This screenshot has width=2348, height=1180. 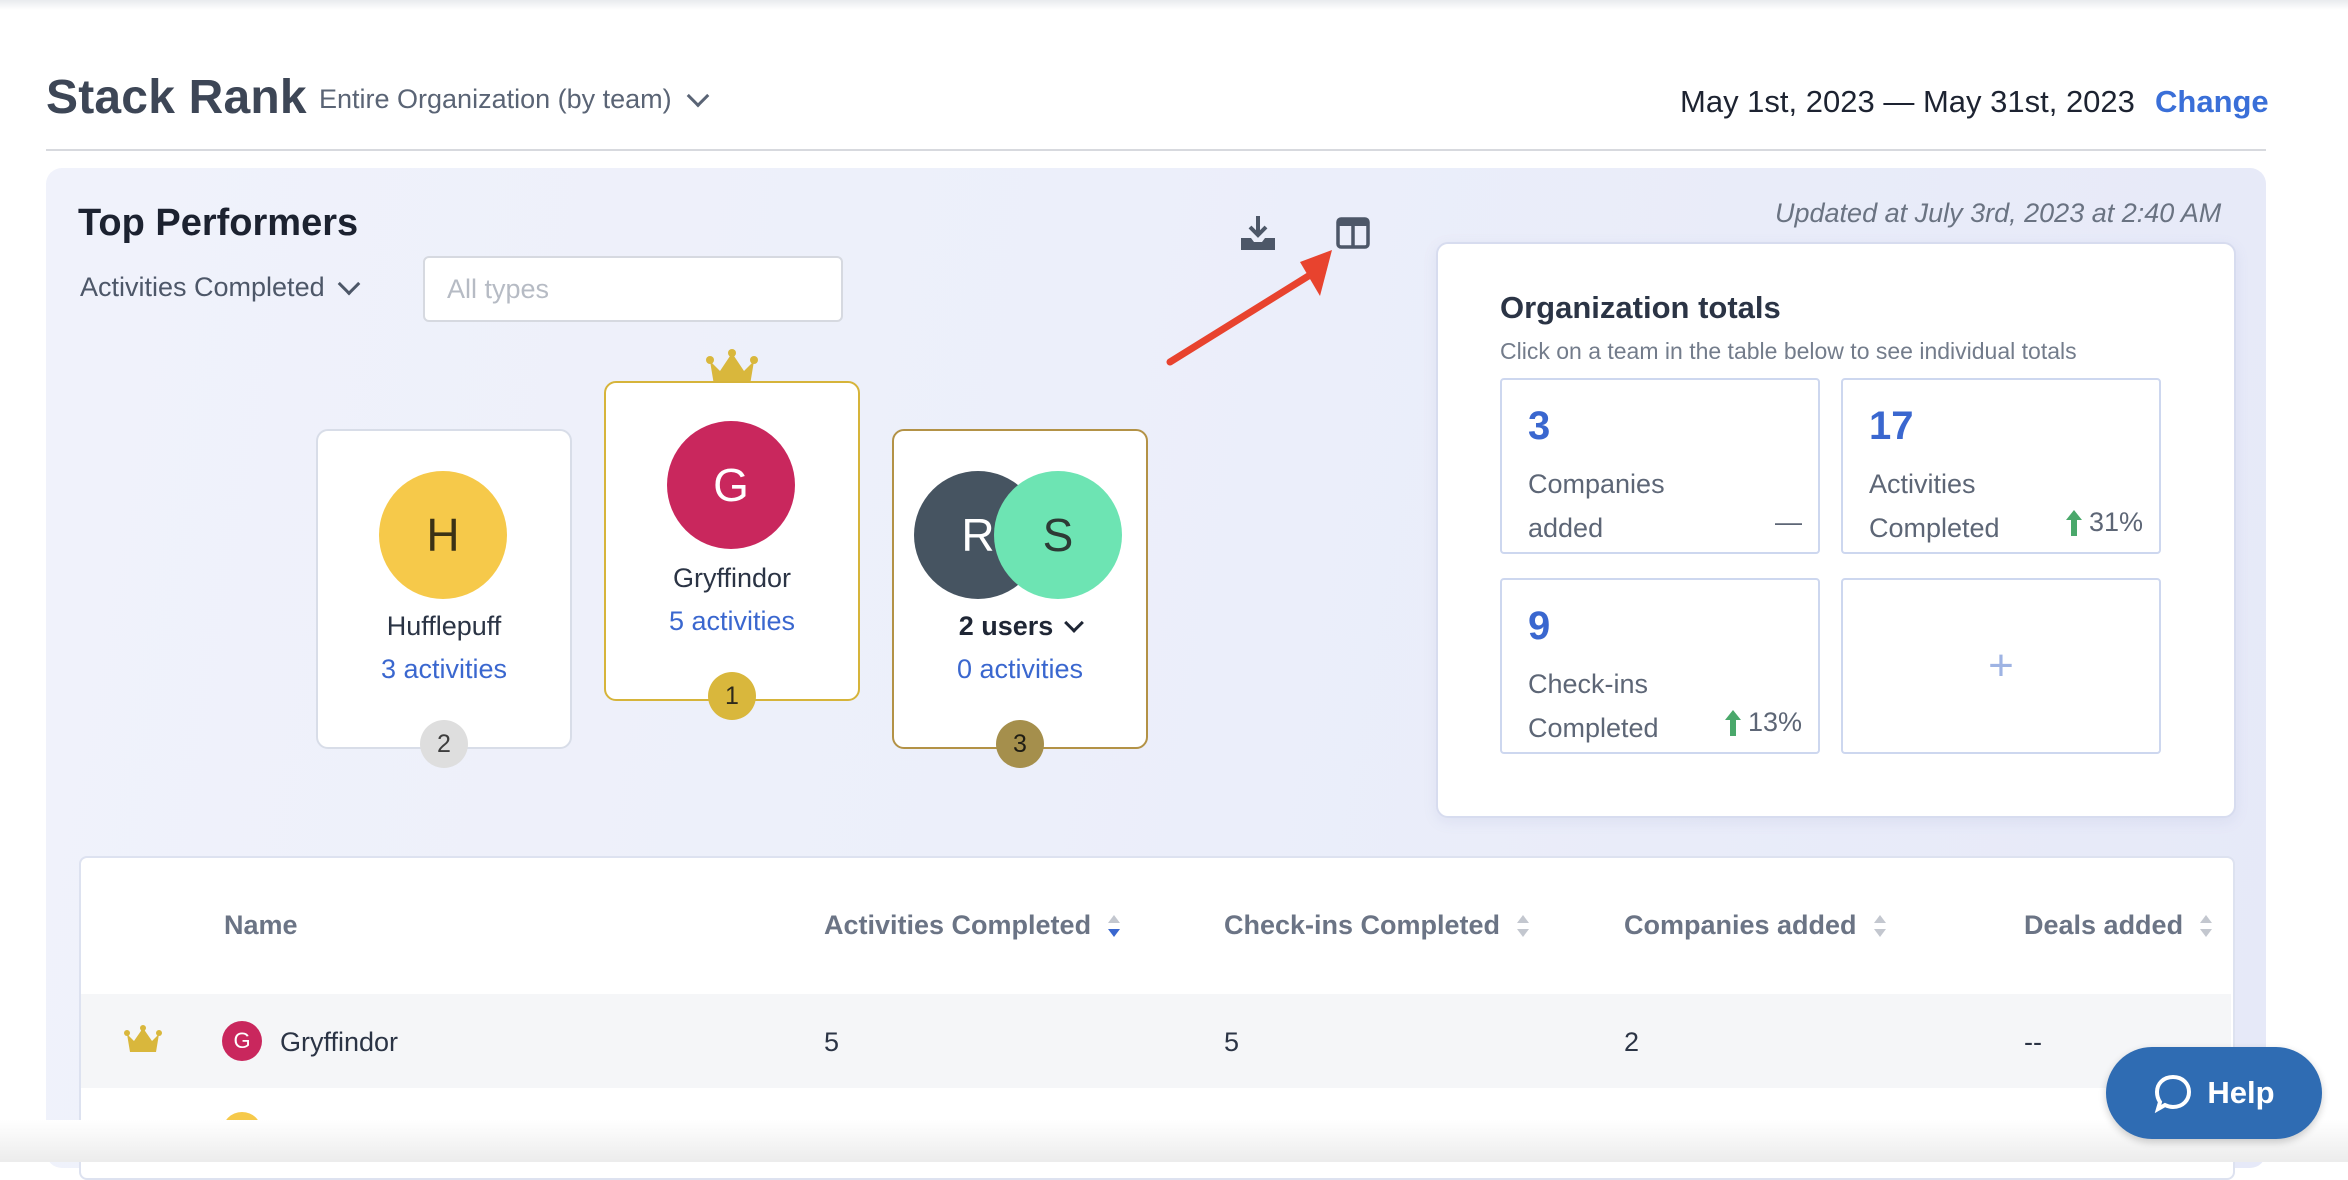 I want to click on updated-timestamp: Updated at July 3rd, 2023 at 2:40 AM, so click(x=1998, y=213).